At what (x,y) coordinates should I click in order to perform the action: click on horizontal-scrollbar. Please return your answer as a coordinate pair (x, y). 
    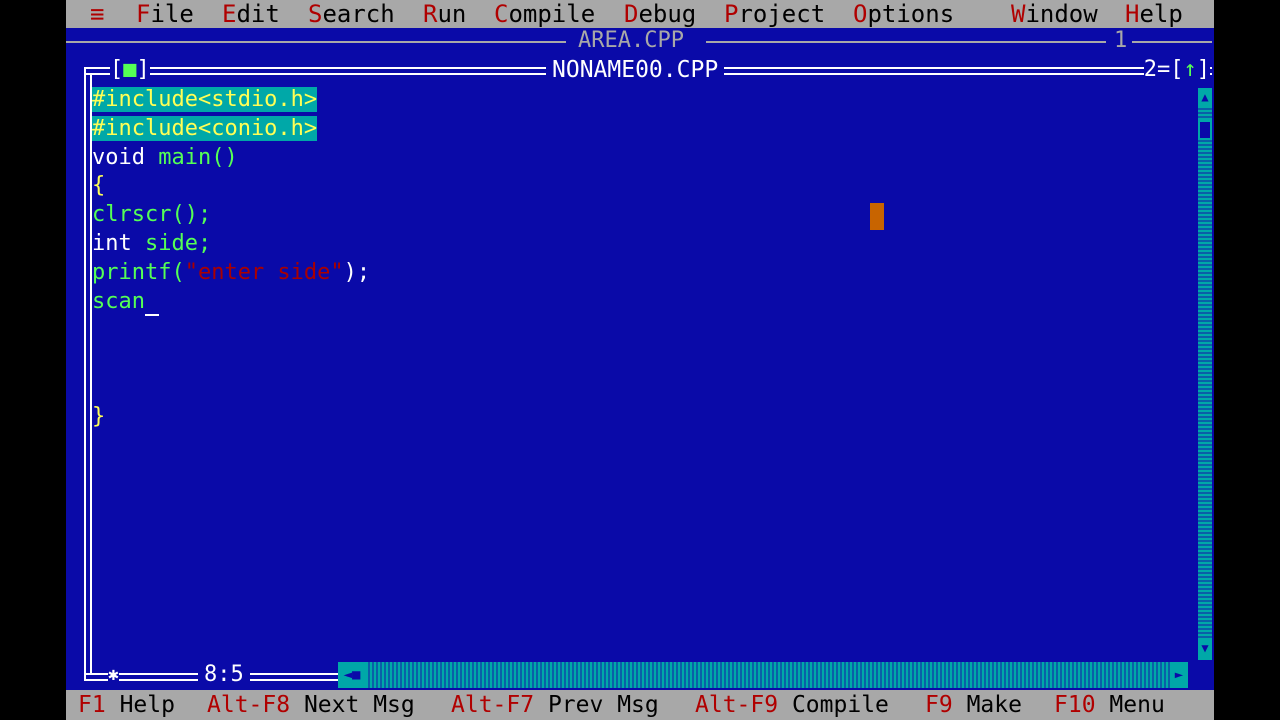
    Looking at the image, I should click on (762, 675).